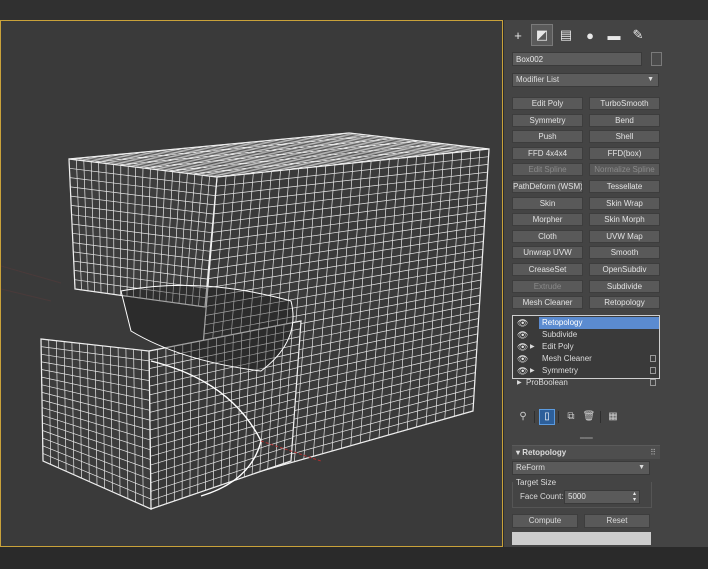 Image resolution: width=708 pixels, height=569 pixels. What do you see at coordinates (577, 496) in the screenshot?
I see `face-count-value: 5000` at bounding box center [577, 496].